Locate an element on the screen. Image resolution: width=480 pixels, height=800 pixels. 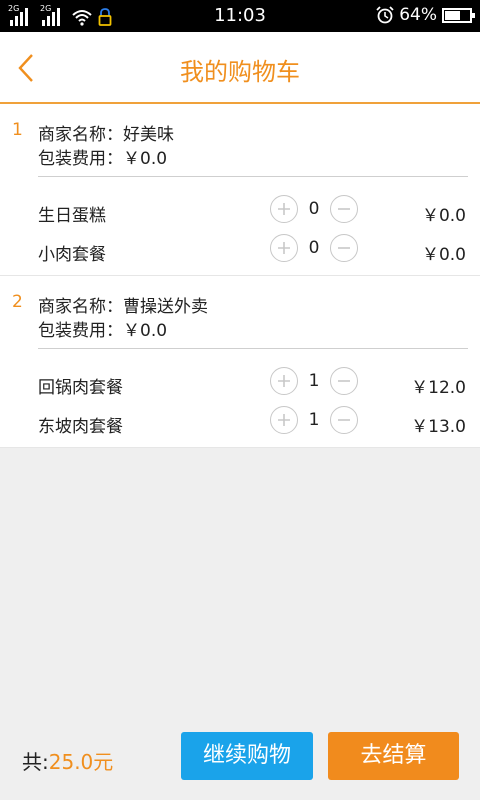
alarm-icon is located at coordinates (385, 15).